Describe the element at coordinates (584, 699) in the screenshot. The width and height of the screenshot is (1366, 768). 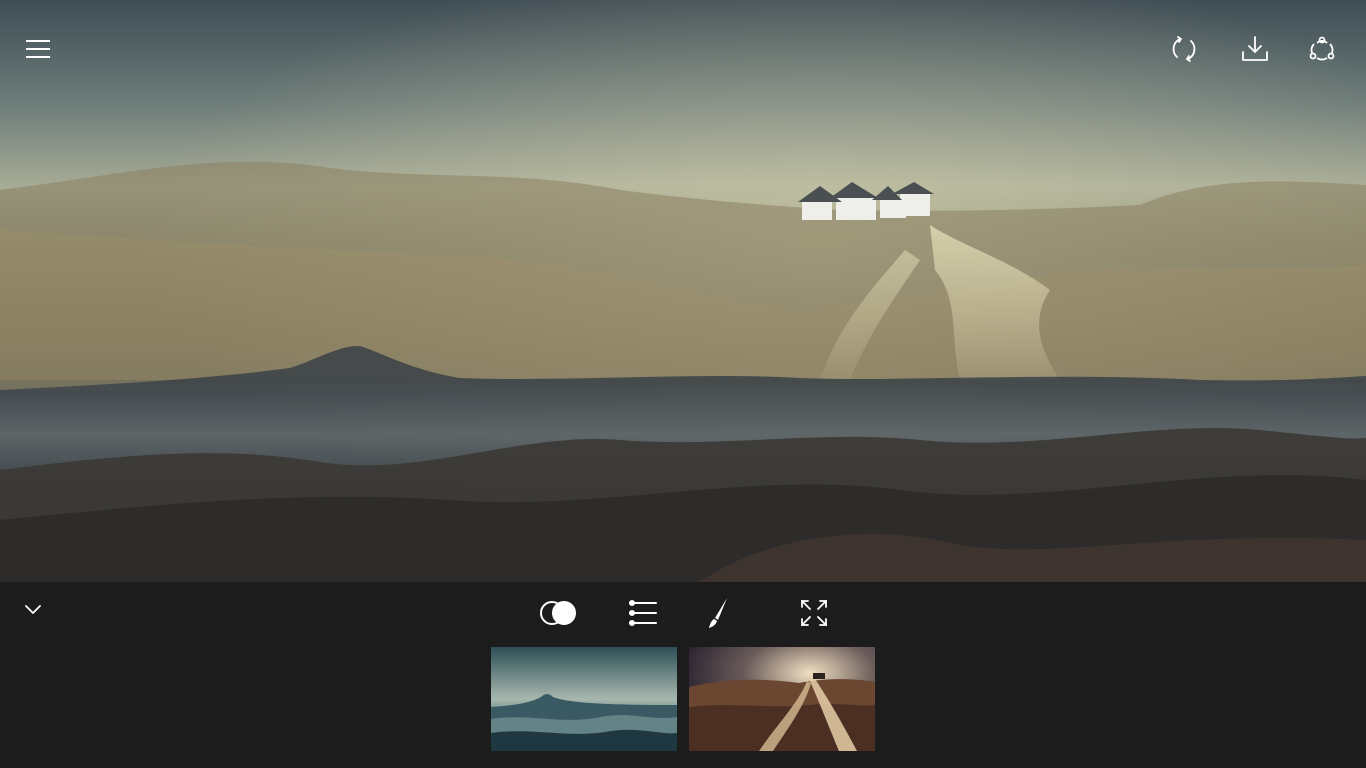
I see `layer-thumbnail-misty-mountains` at that location.